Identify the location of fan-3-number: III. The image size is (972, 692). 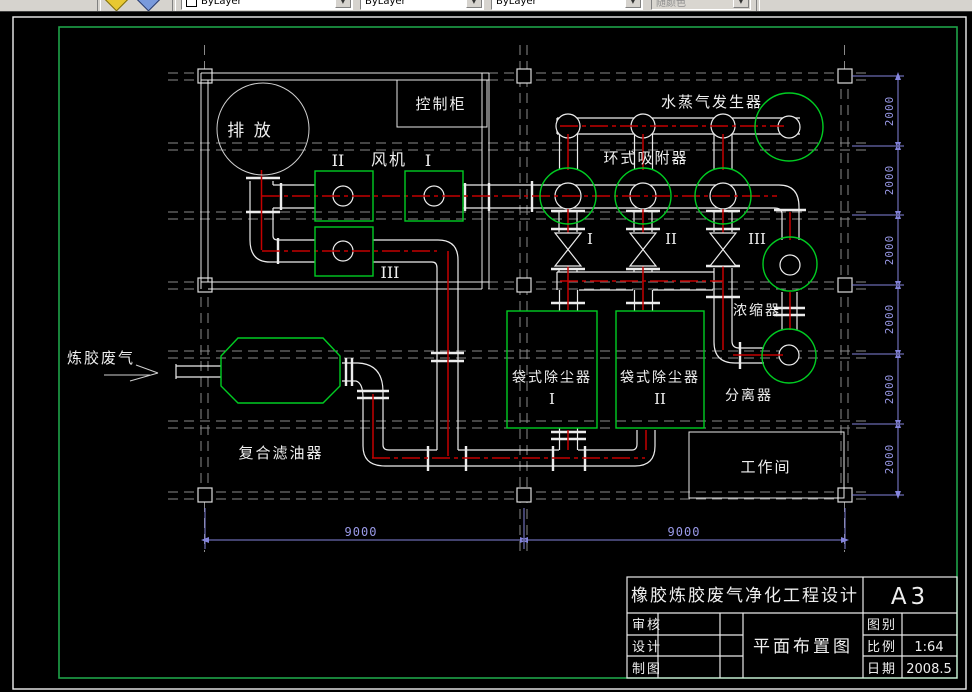
(390, 272).